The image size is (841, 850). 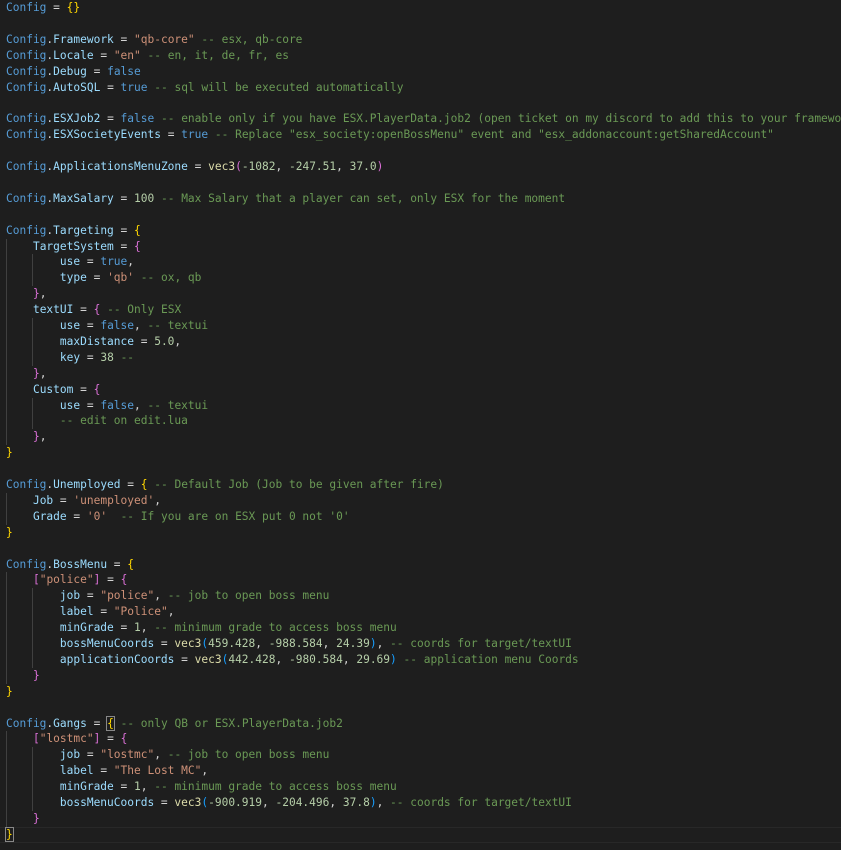 I want to click on code-line: -- edit on edit.lua, so click(x=97, y=421).